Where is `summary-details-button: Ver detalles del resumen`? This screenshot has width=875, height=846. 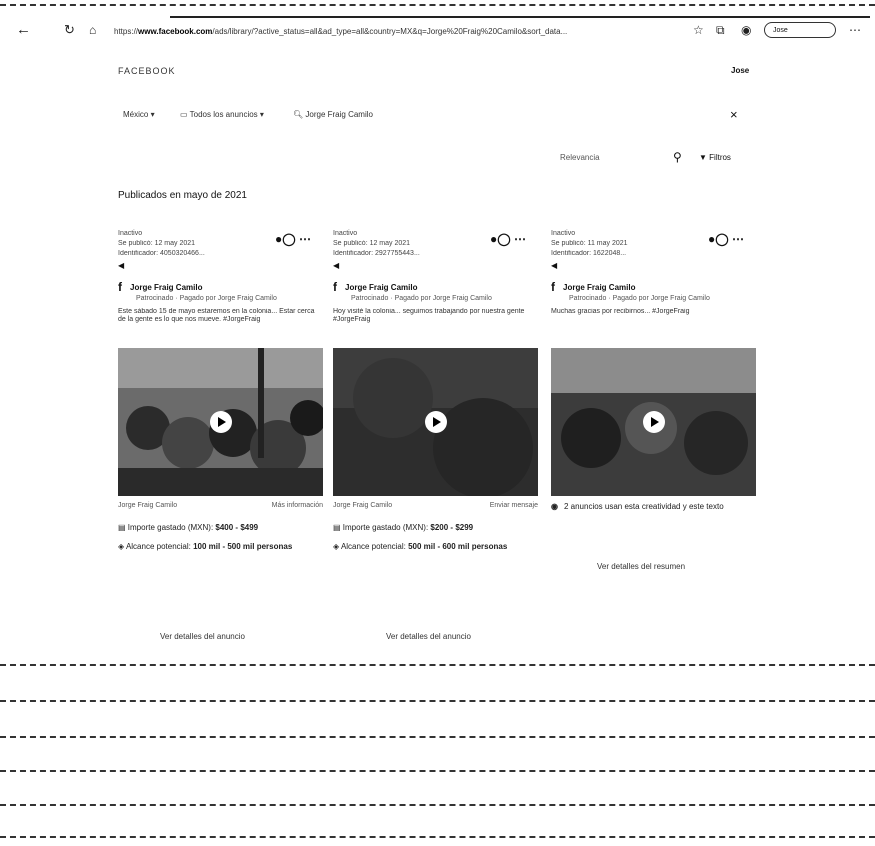 summary-details-button: Ver detalles del resumen is located at coordinates (641, 566).